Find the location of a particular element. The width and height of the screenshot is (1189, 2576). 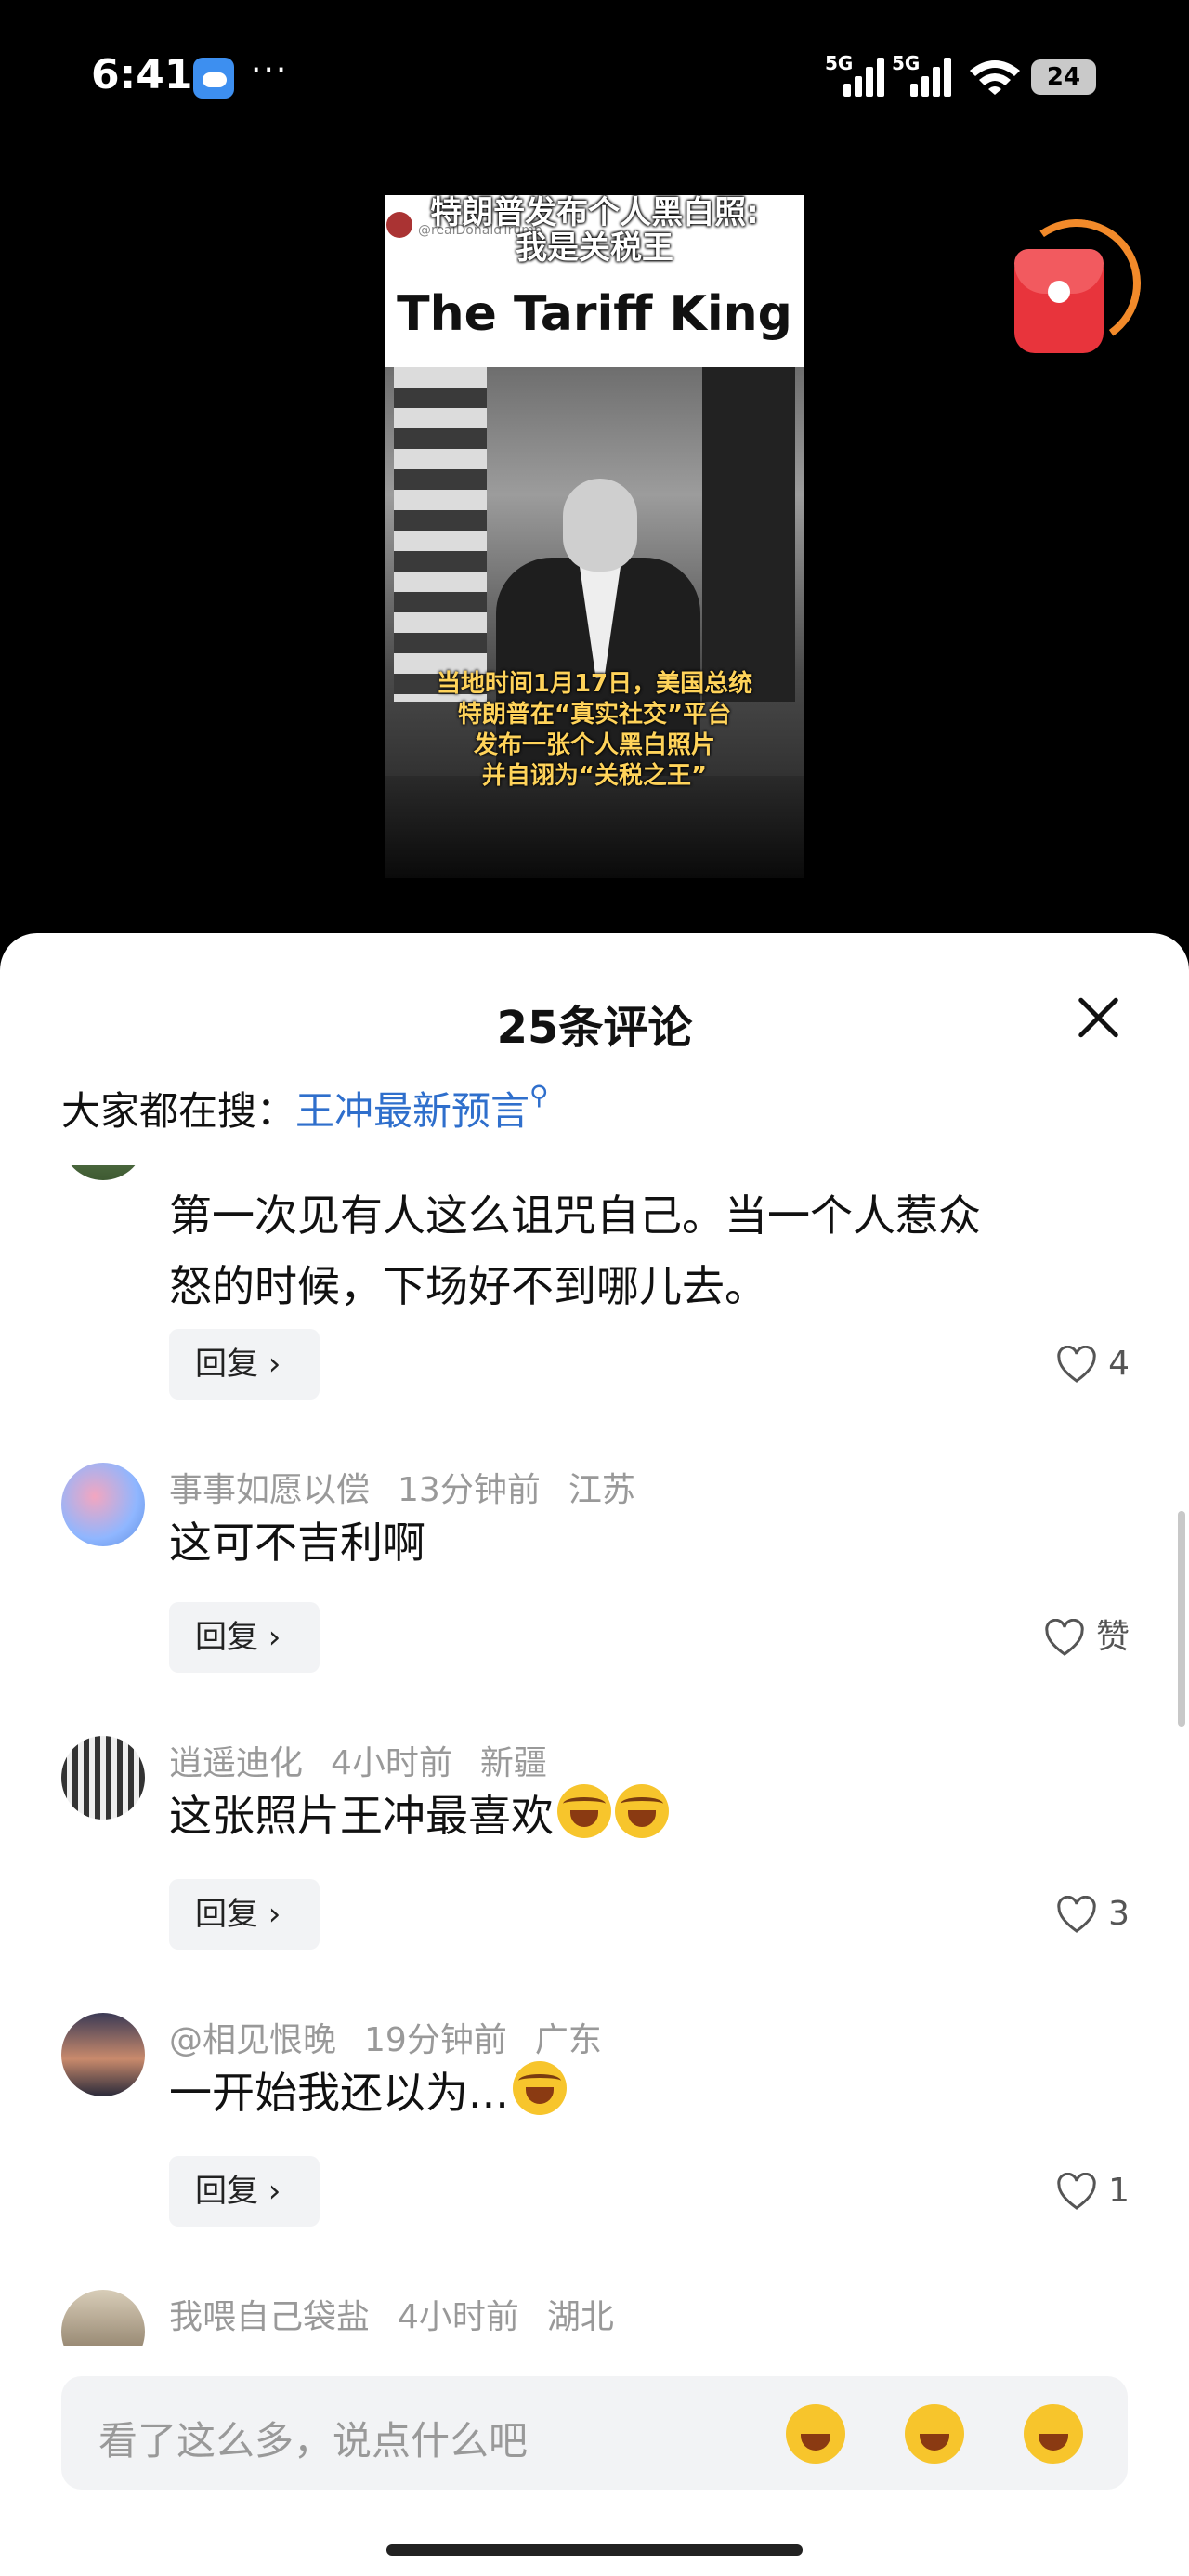

like-button: 4 is located at coordinates (1093, 1364).